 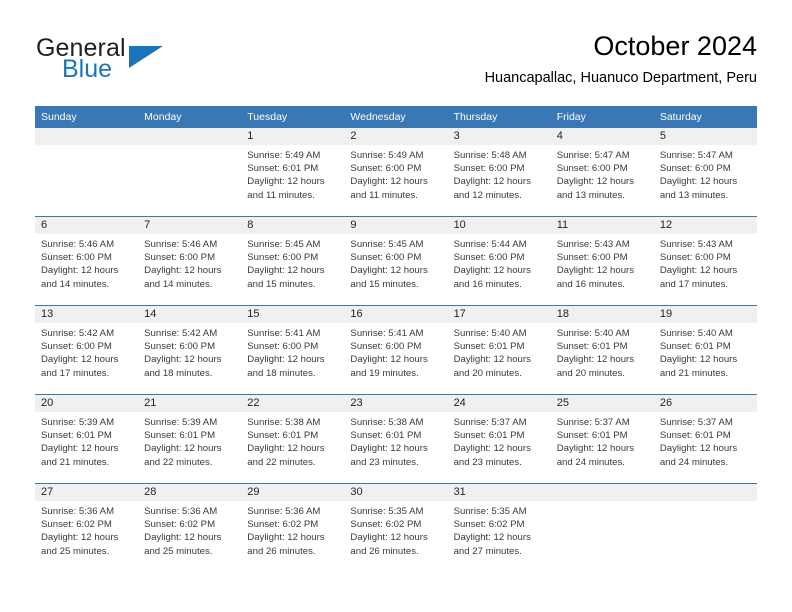 What do you see at coordinates (384, 195) in the screenshot?
I see `daylight-text-line2: and 11 minutes.` at bounding box center [384, 195].